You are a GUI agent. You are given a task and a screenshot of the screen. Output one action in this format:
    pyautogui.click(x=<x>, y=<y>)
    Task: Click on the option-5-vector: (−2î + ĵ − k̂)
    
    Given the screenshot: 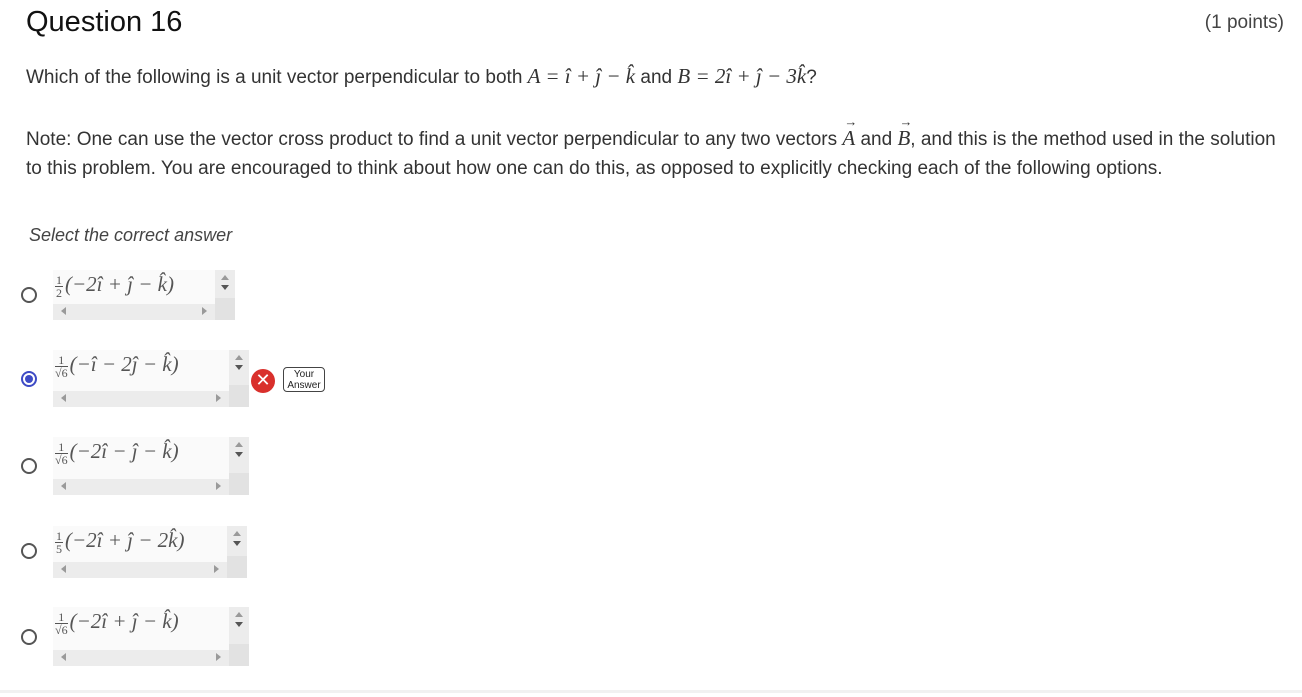 What is the action you would take?
    pyautogui.click(x=124, y=621)
    